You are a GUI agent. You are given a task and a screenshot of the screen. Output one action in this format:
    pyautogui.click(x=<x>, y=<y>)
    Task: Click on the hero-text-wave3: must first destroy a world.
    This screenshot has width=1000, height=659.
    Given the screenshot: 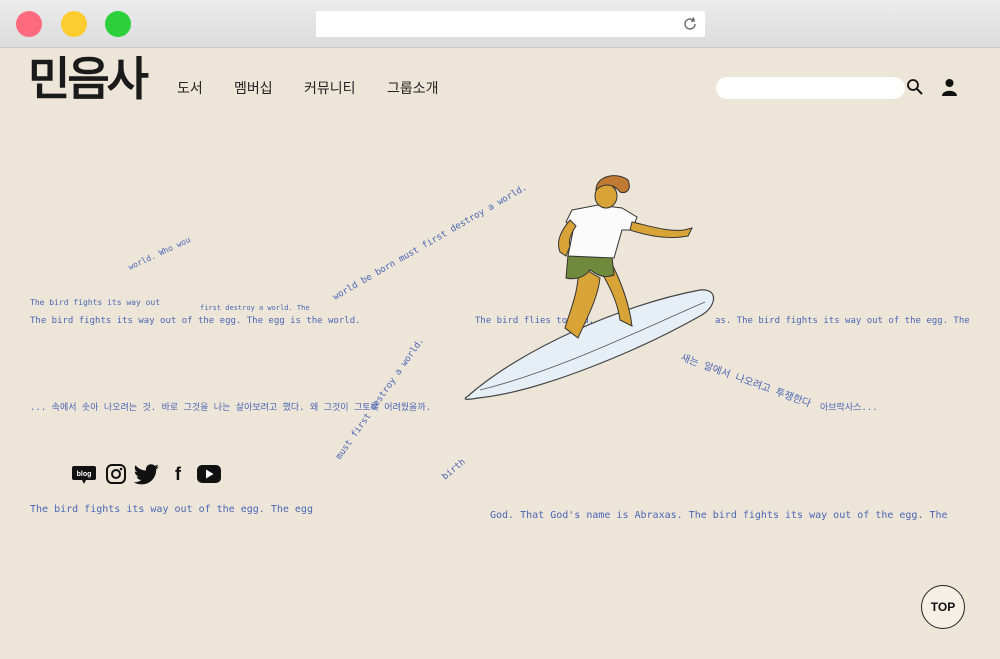 What is the action you would take?
    pyautogui.click(x=380, y=399)
    